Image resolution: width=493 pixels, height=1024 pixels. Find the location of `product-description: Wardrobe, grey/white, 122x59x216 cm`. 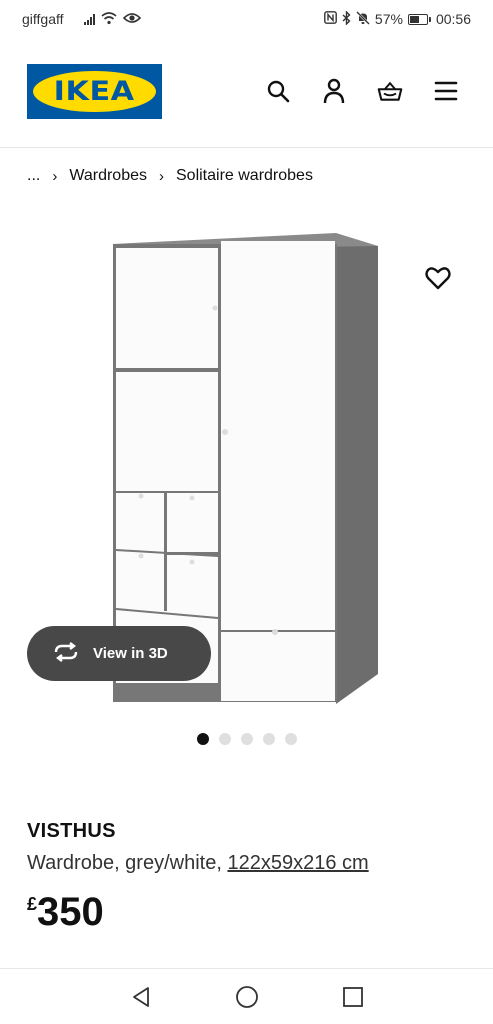

product-description: Wardrobe, grey/white, 122x59x216 cm is located at coordinates (198, 863).